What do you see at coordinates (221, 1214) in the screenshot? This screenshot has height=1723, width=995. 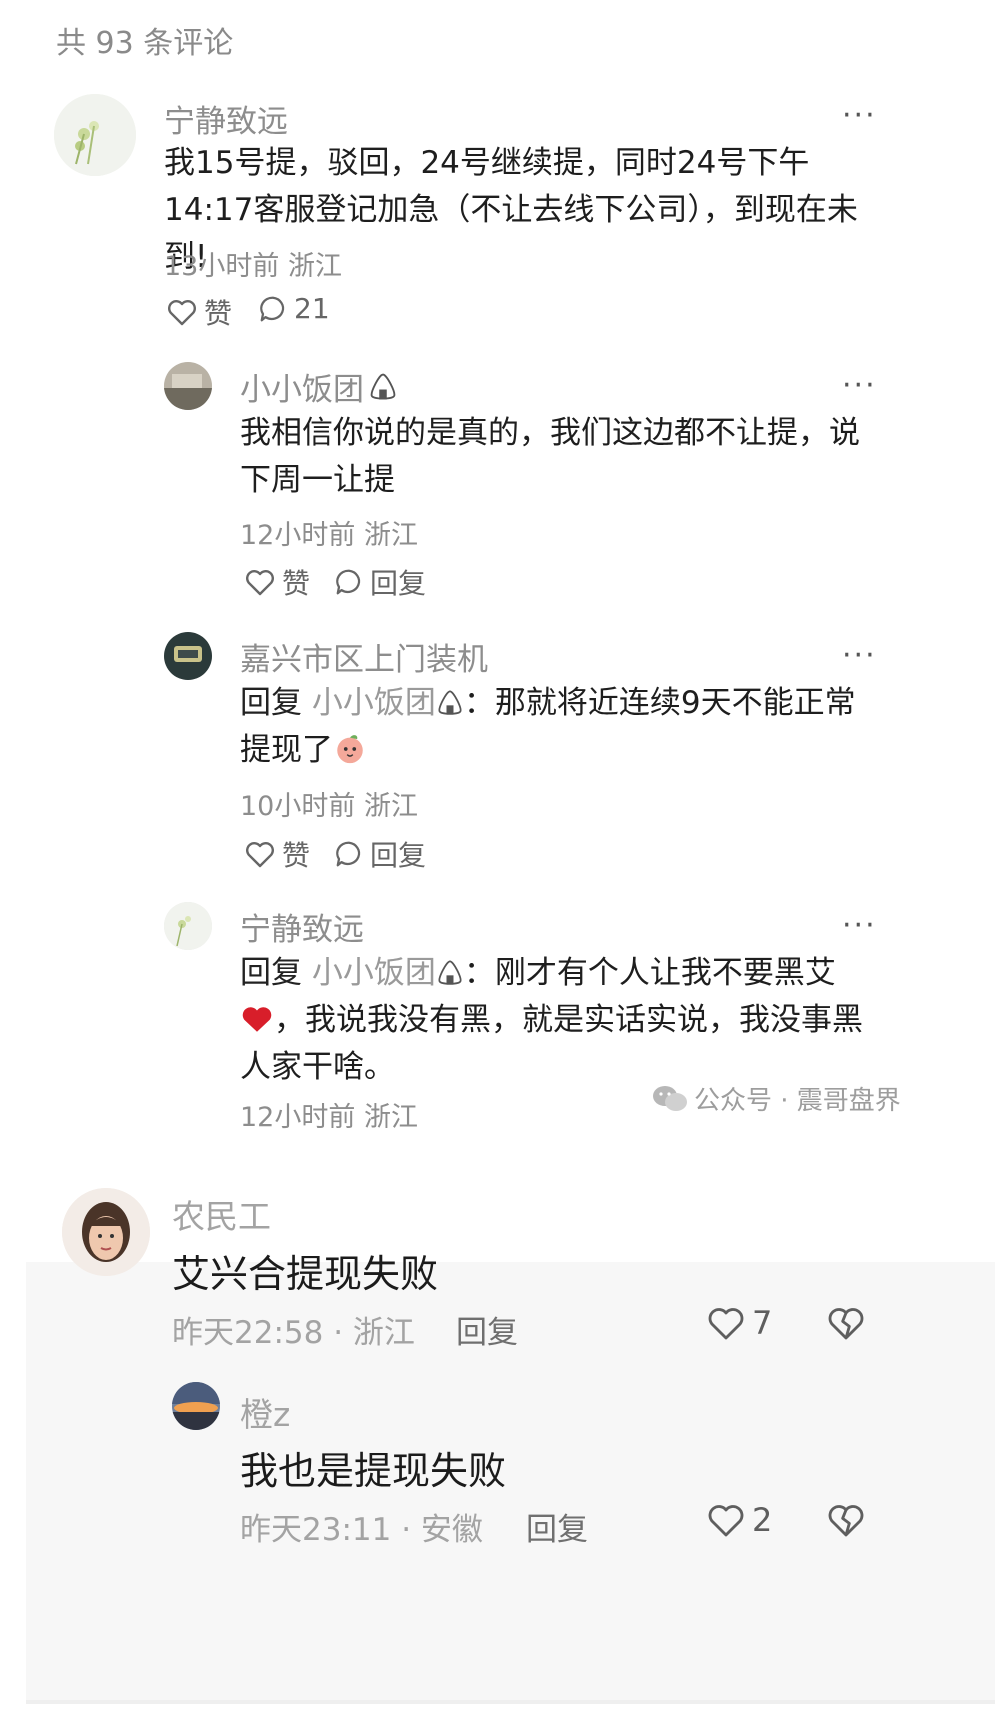 I see `comment-username: 农民工` at bounding box center [221, 1214].